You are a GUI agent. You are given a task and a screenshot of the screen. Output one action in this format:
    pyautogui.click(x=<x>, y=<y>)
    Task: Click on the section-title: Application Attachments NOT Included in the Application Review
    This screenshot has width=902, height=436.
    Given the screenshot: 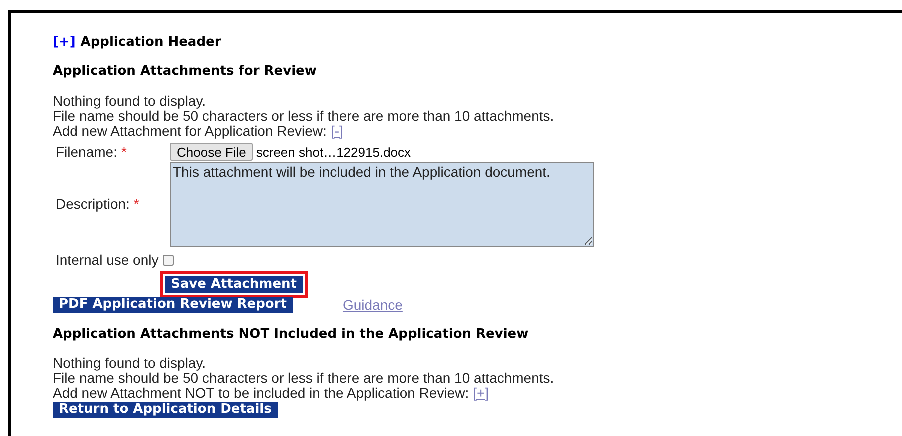 What is the action you would take?
    pyautogui.click(x=291, y=335)
    